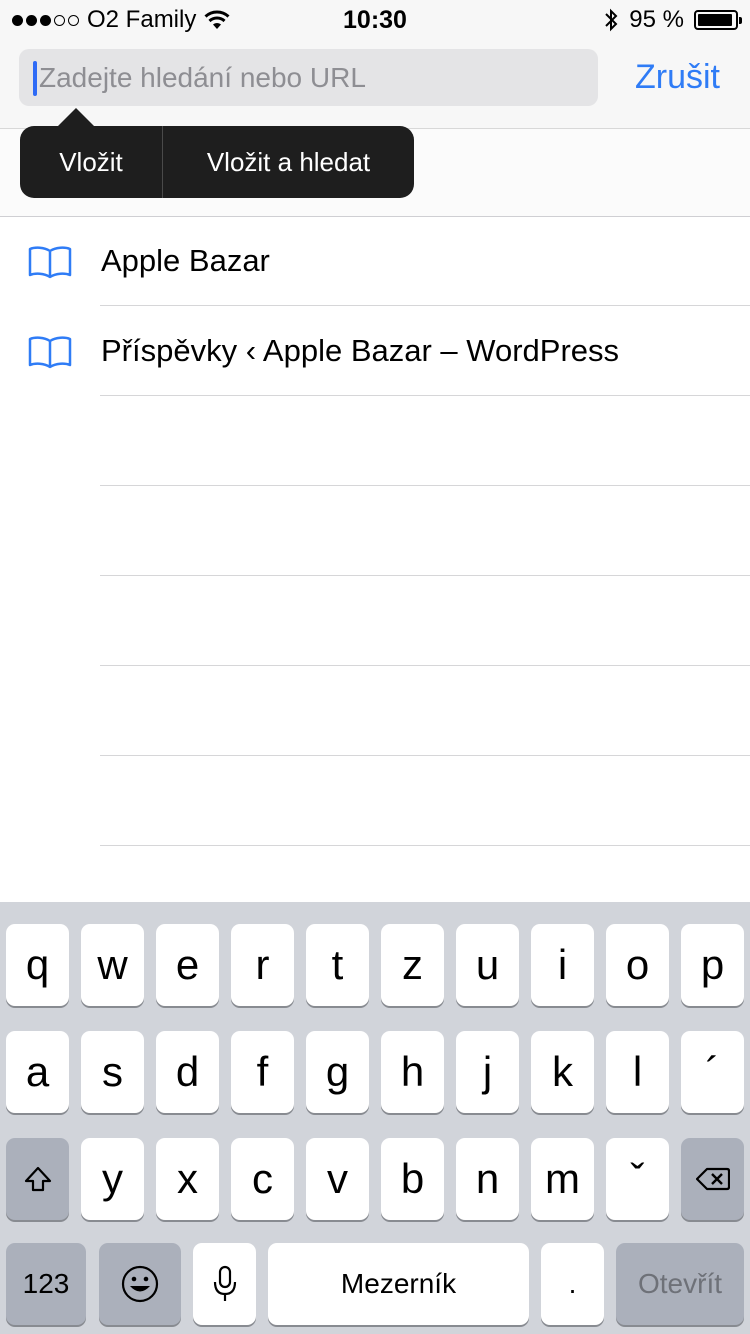  Describe the element at coordinates (487, 1179) in the screenshot. I see `key-n: n` at that location.